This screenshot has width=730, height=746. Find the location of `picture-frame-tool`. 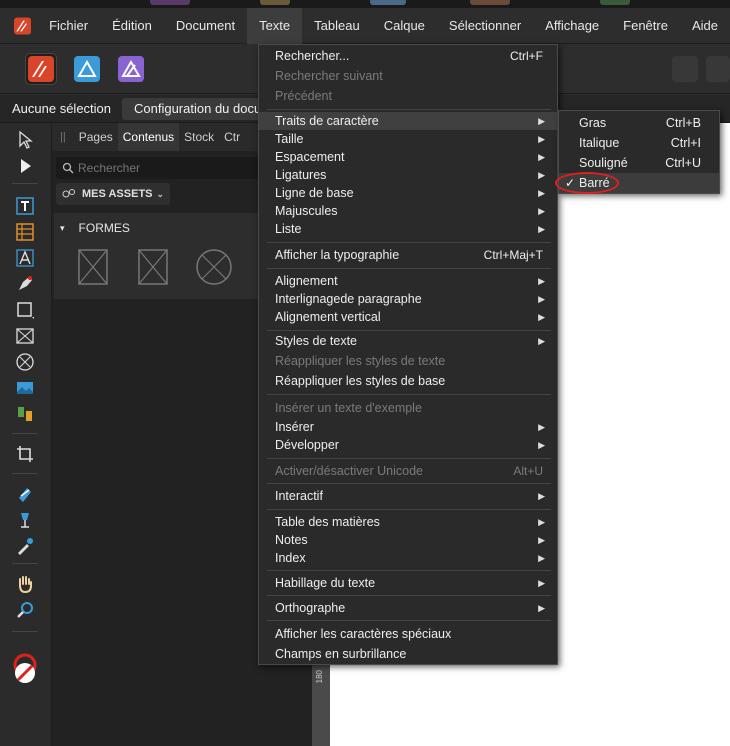

picture-frame-tool is located at coordinates (25, 336).